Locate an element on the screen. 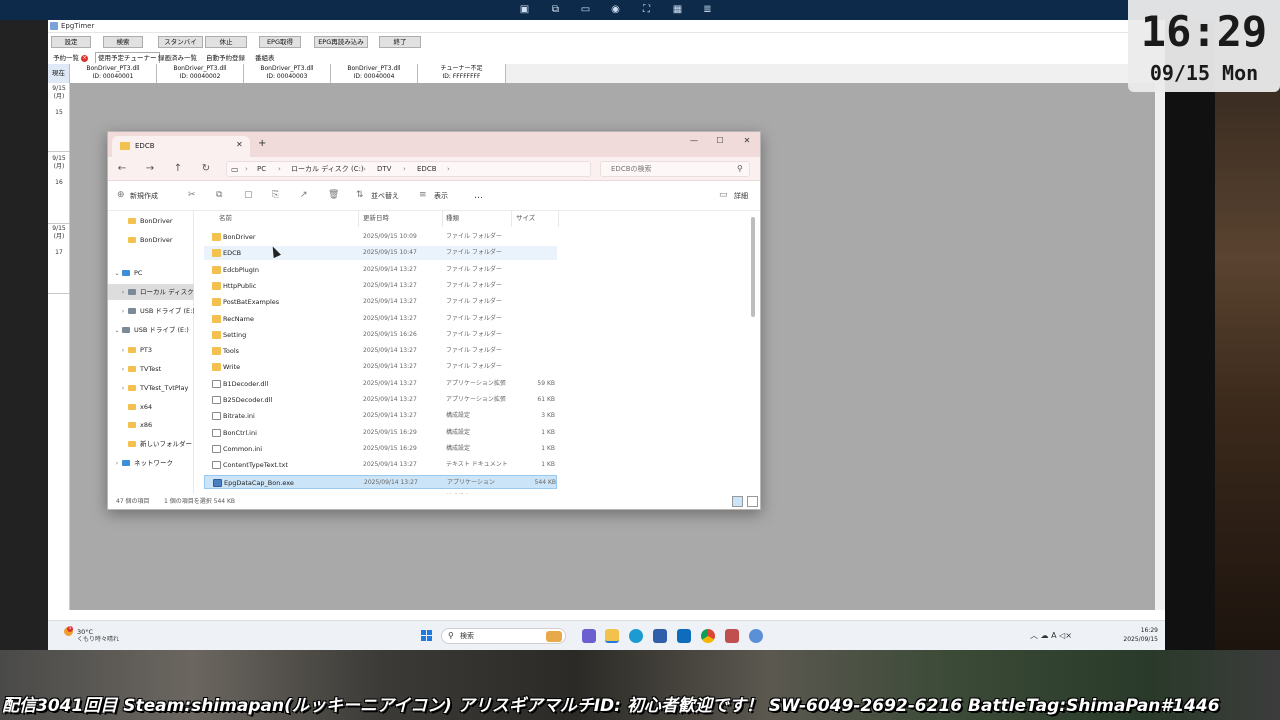 The height and width of the screenshot is (720, 1280). monitor-icon: ▭ is located at coordinates (585, 9).